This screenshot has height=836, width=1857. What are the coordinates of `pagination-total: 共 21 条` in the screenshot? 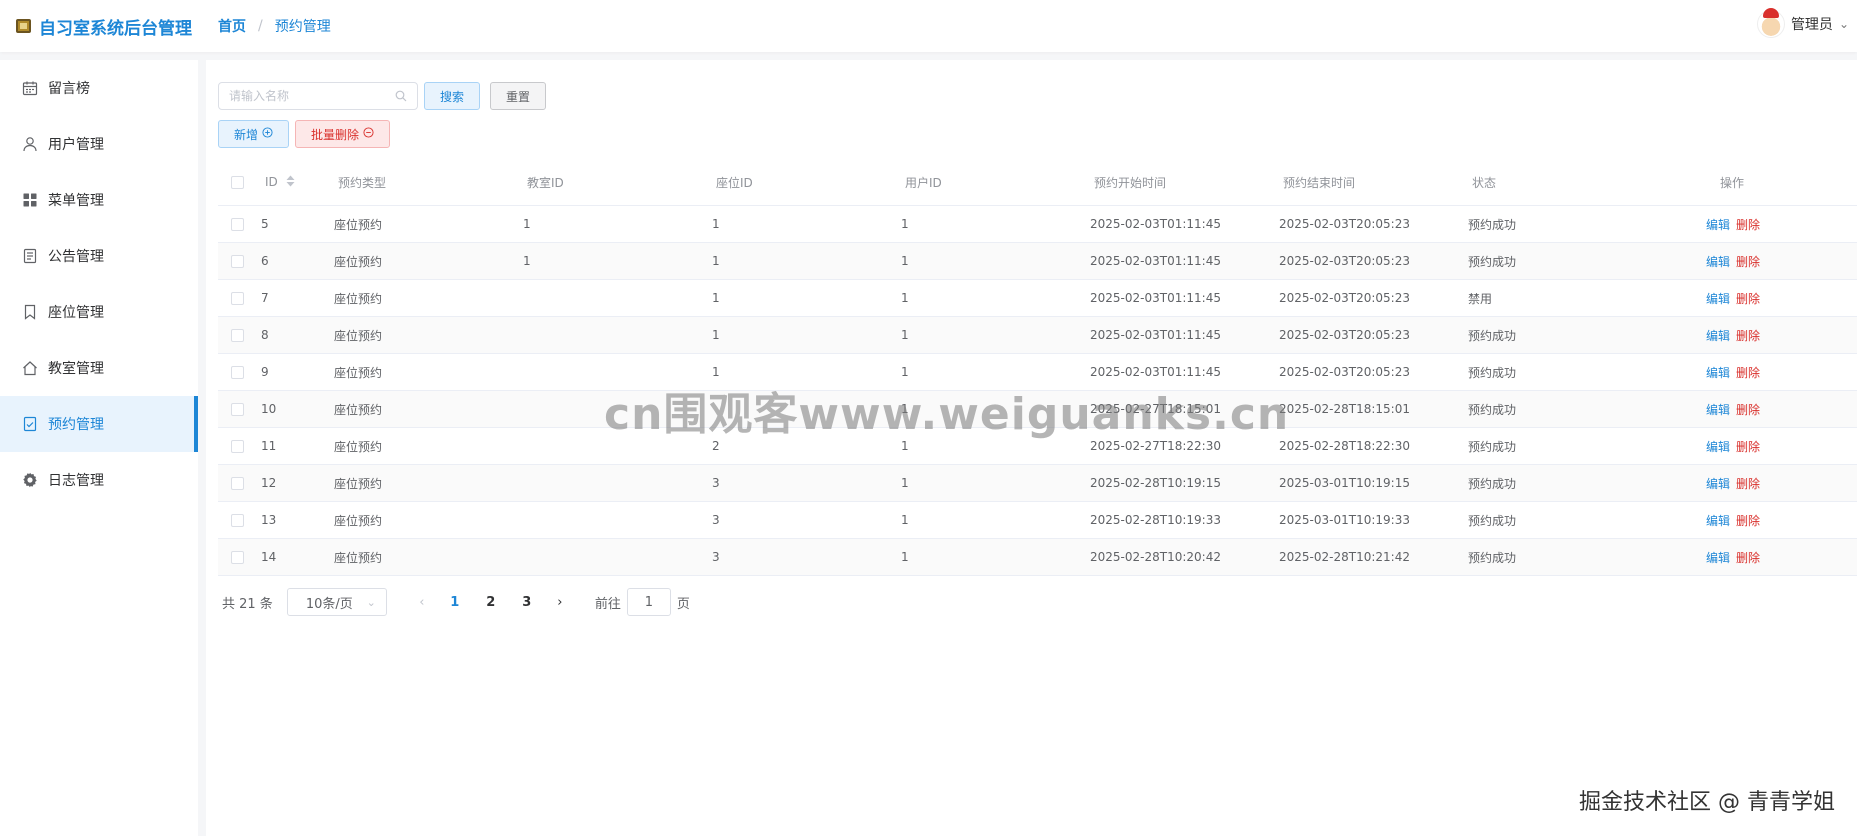 It's located at (247, 604).